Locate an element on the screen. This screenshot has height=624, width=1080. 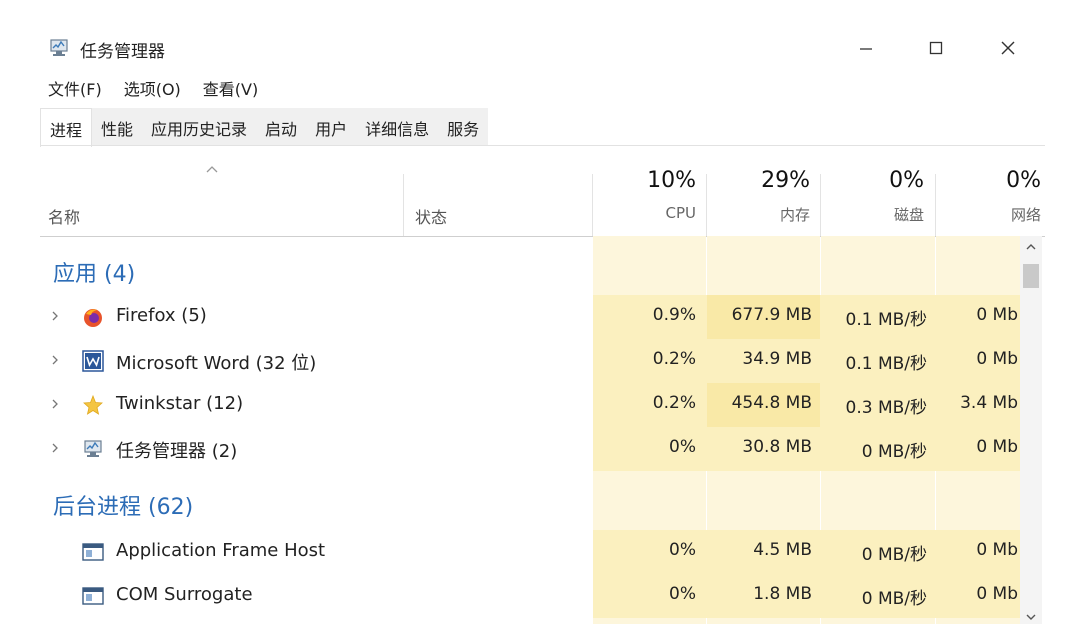
firefox-icon is located at coordinates (93, 318).